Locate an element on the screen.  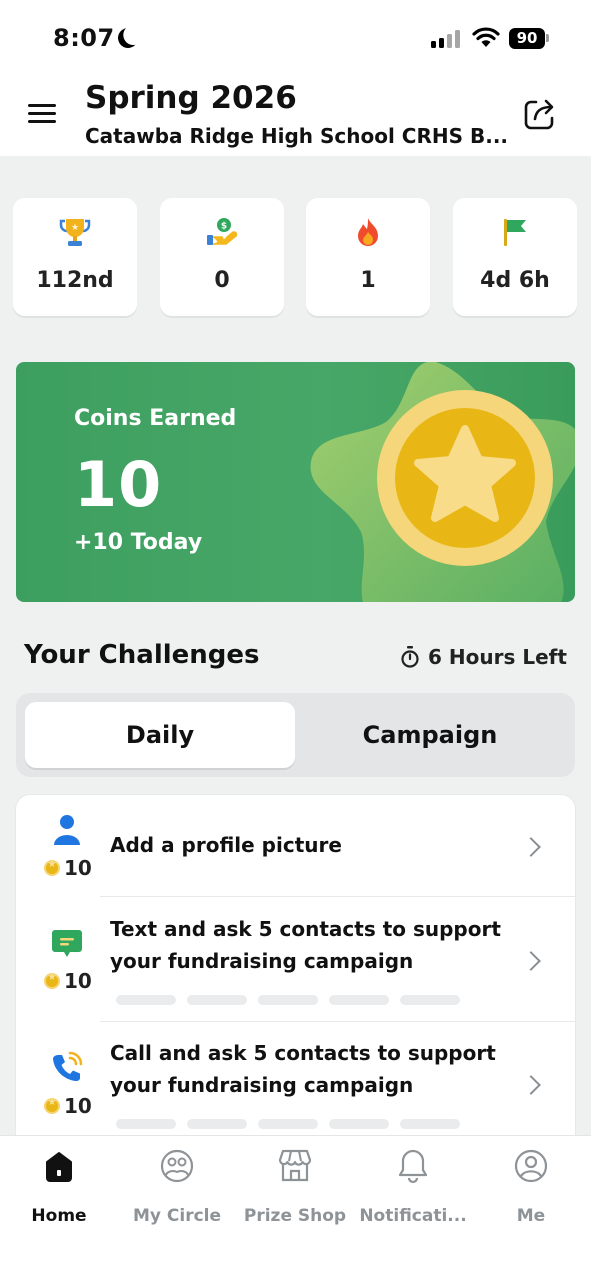
nav-my-circle: My Circle is located at coordinates (177, 1188).